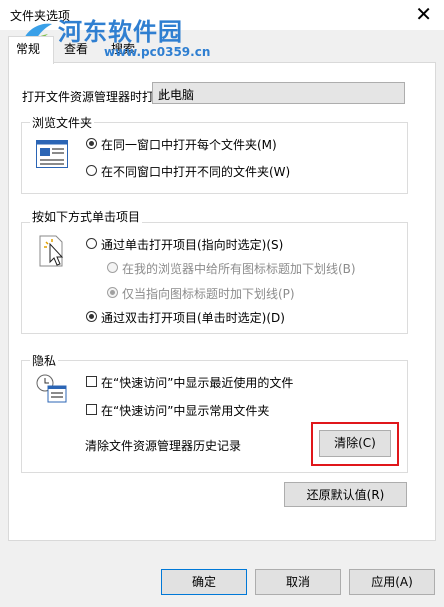  What do you see at coordinates (91, 170) in the screenshot?
I see `new-window-radio` at bounding box center [91, 170].